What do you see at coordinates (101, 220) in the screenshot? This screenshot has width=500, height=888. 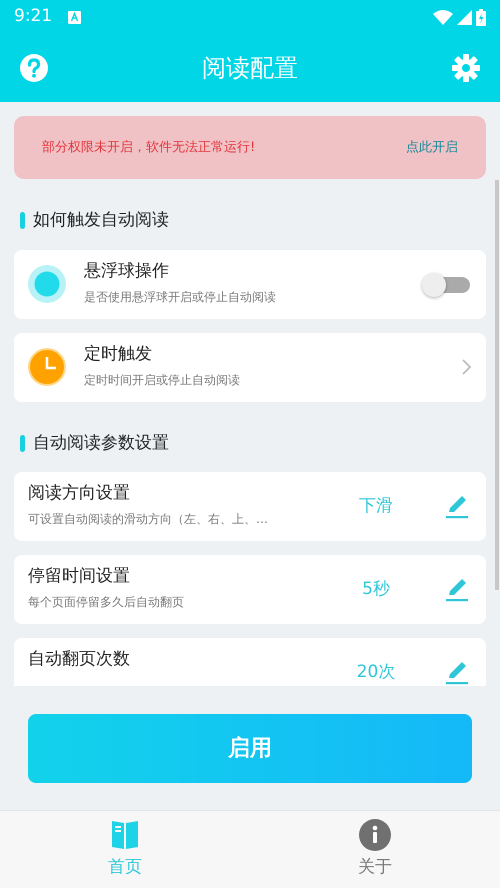 I see `section-title: 如何触发自动阅读` at bounding box center [101, 220].